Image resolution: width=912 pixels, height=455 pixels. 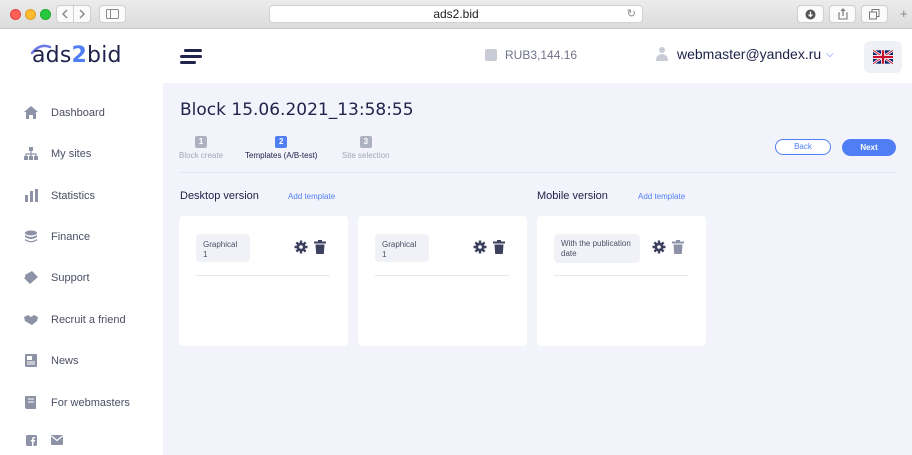 I want to click on desktop-version-title: Desktop version, so click(x=219, y=196).